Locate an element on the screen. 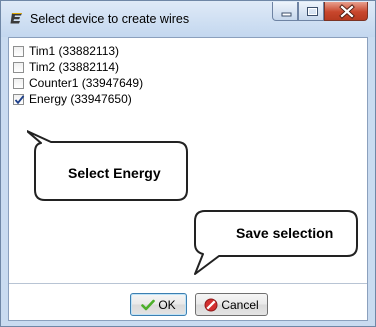 The width and height of the screenshot is (376, 327). list-item: Counter1 (33947649) is located at coordinates (76, 83).